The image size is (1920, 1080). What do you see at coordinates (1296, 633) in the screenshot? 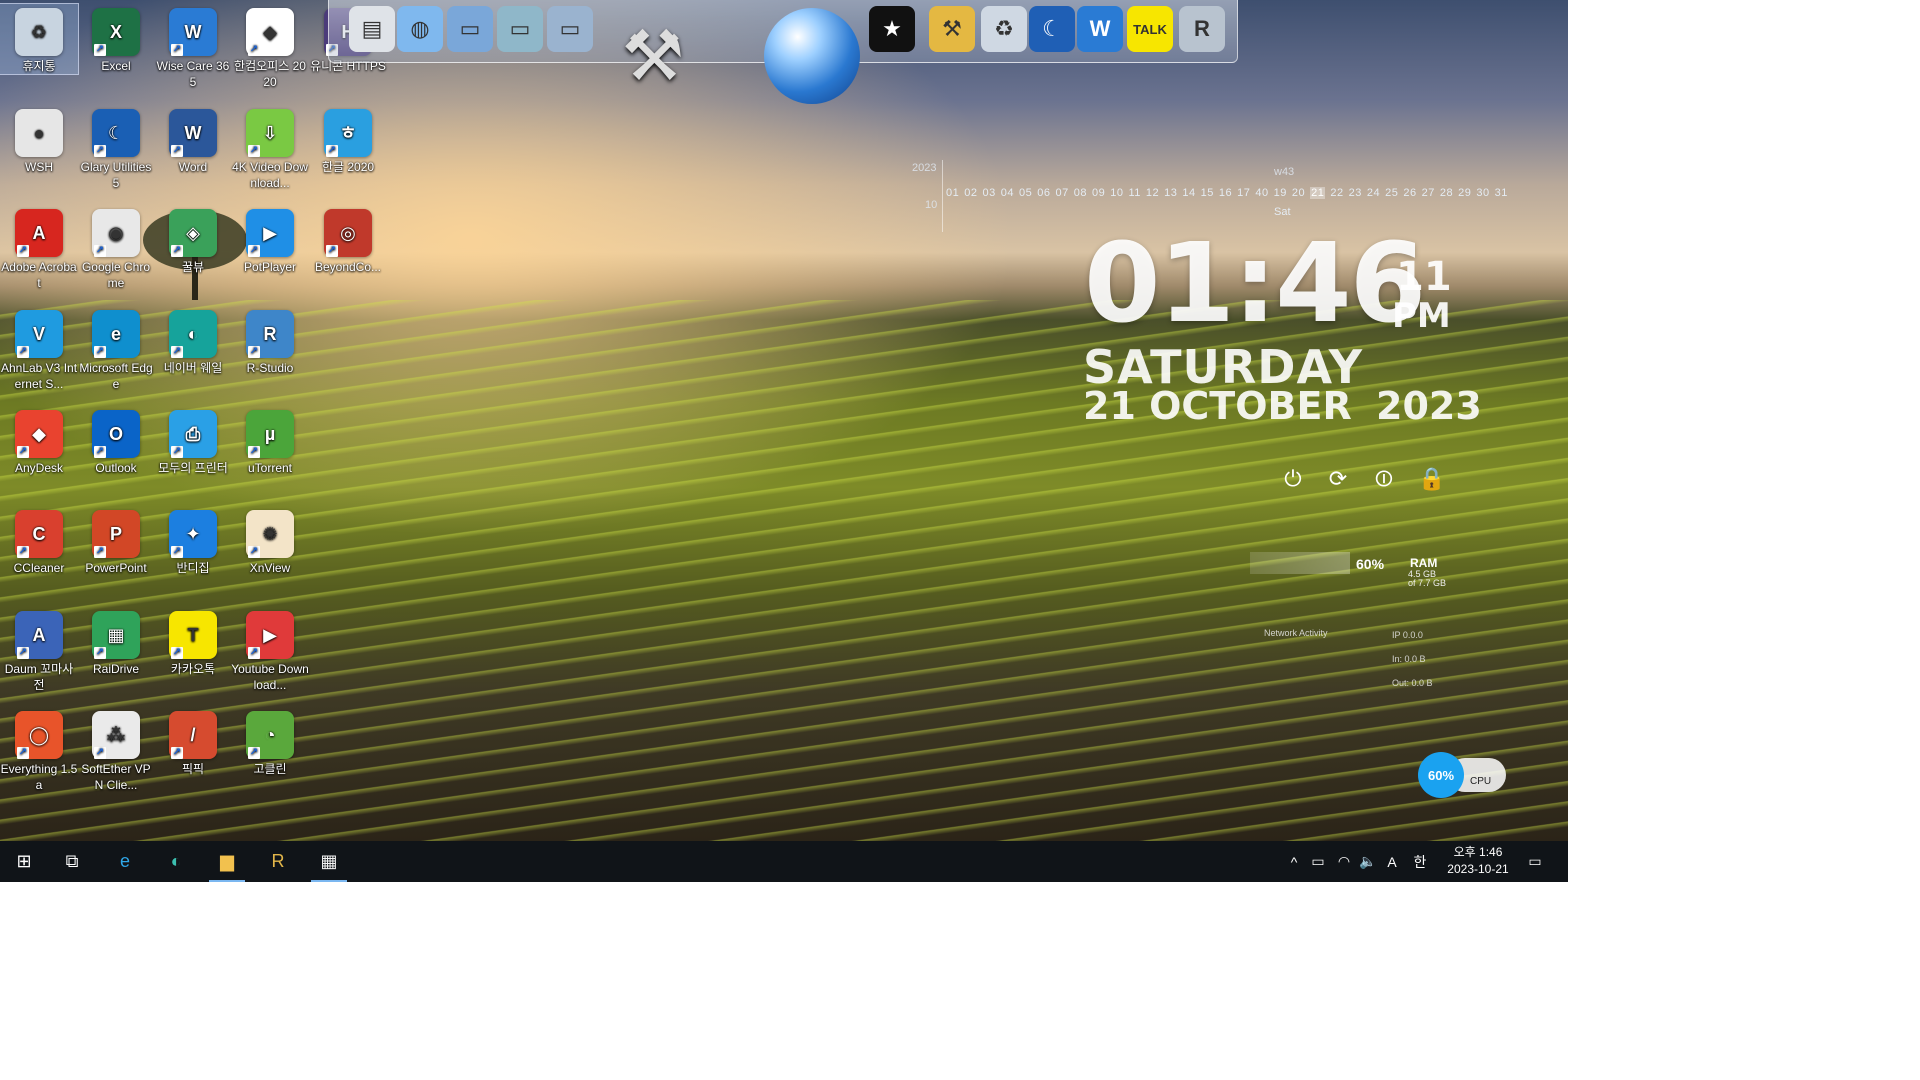
I see `network-label: Network Activity` at bounding box center [1296, 633].